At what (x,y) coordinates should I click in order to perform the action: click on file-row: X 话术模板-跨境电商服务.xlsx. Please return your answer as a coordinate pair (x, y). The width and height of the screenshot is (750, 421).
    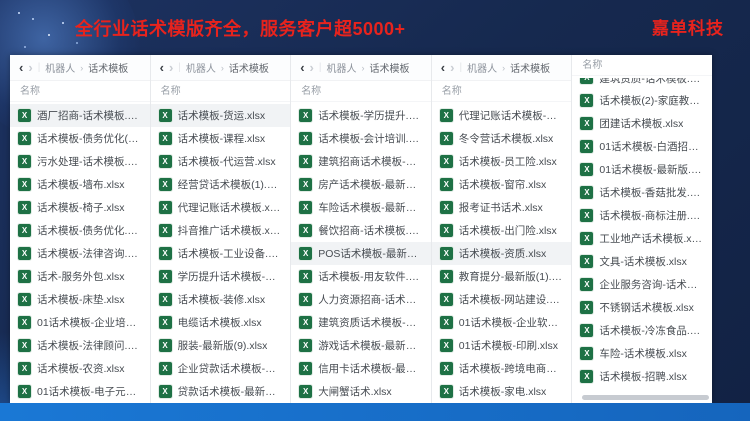
    Looking at the image, I should click on (502, 368).